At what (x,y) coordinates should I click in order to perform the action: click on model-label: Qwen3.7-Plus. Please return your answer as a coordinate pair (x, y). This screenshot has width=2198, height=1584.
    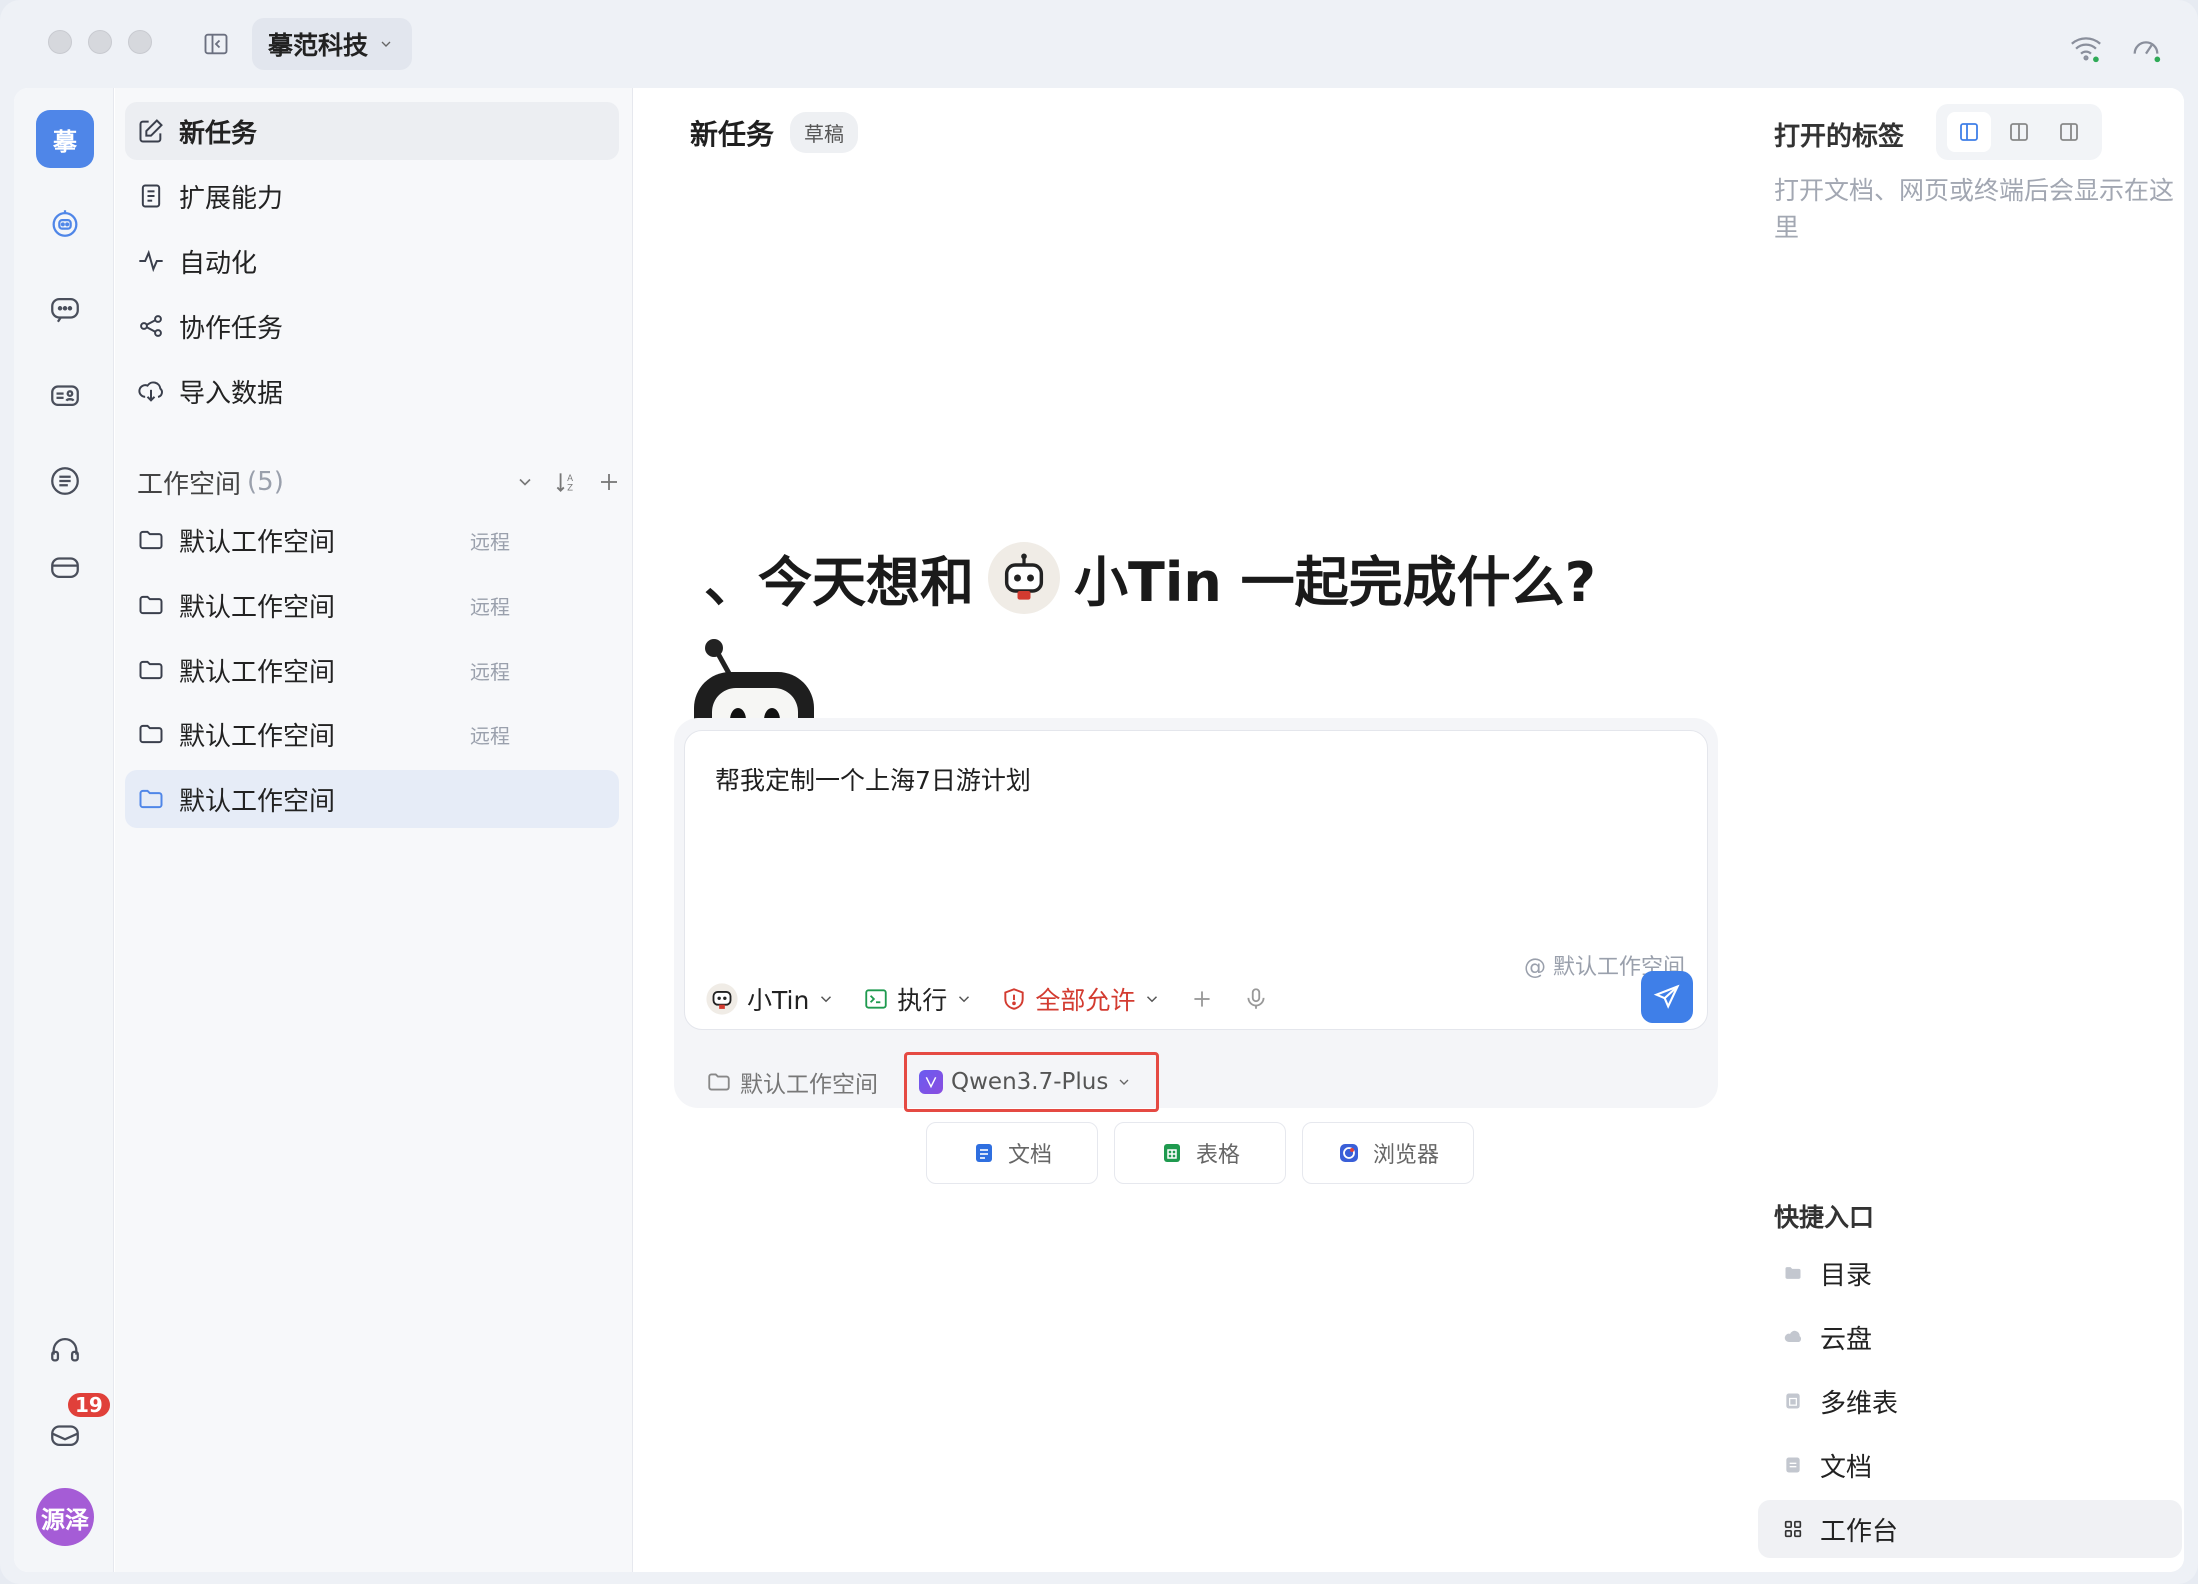
    Looking at the image, I should click on (1030, 1082).